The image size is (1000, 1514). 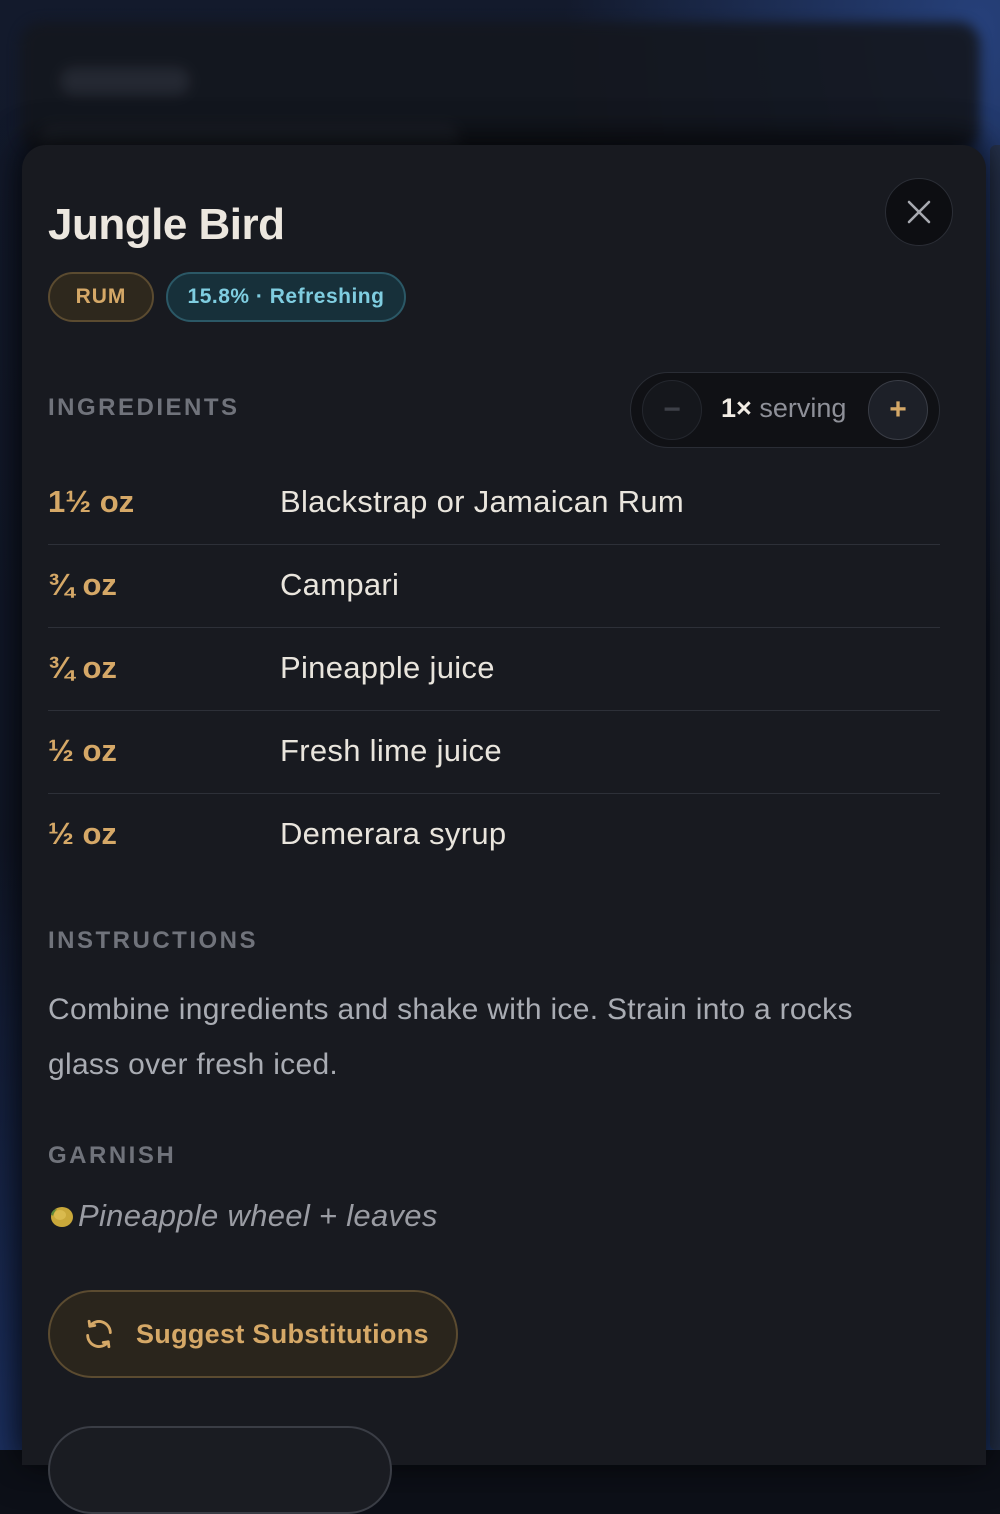 What do you see at coordinates (101, 297) in the screenshot?
I see `spirit-badge: RUM` at bounding box center [101, 297].